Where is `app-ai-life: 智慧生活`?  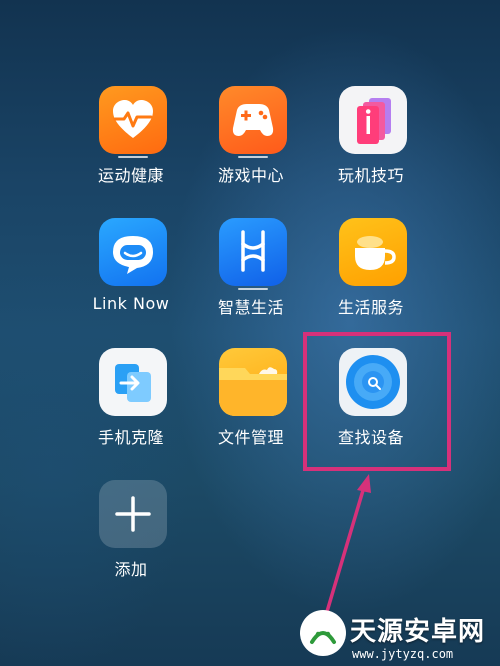
app-ai-life: 智慧生活 is located at coordinates (251, 278).